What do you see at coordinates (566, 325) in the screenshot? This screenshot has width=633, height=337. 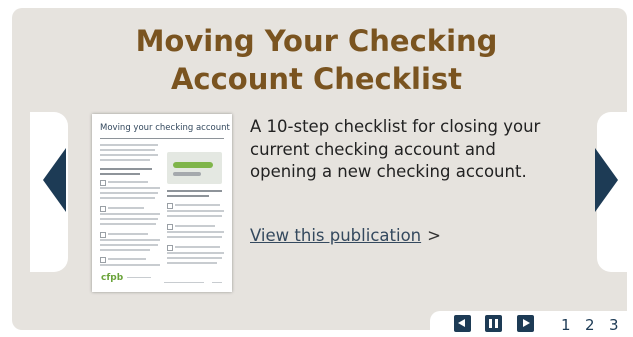 I see `page-1-link: 1` at bounding box center [566, 325].